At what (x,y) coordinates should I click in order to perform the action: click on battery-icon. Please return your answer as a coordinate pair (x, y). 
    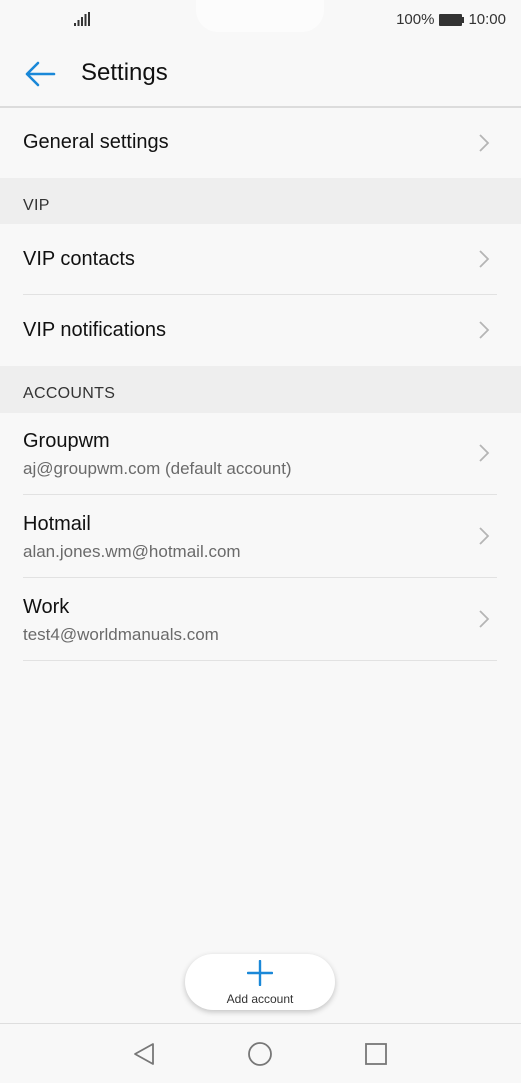
    Looking at the image, I should click on (452, 19).